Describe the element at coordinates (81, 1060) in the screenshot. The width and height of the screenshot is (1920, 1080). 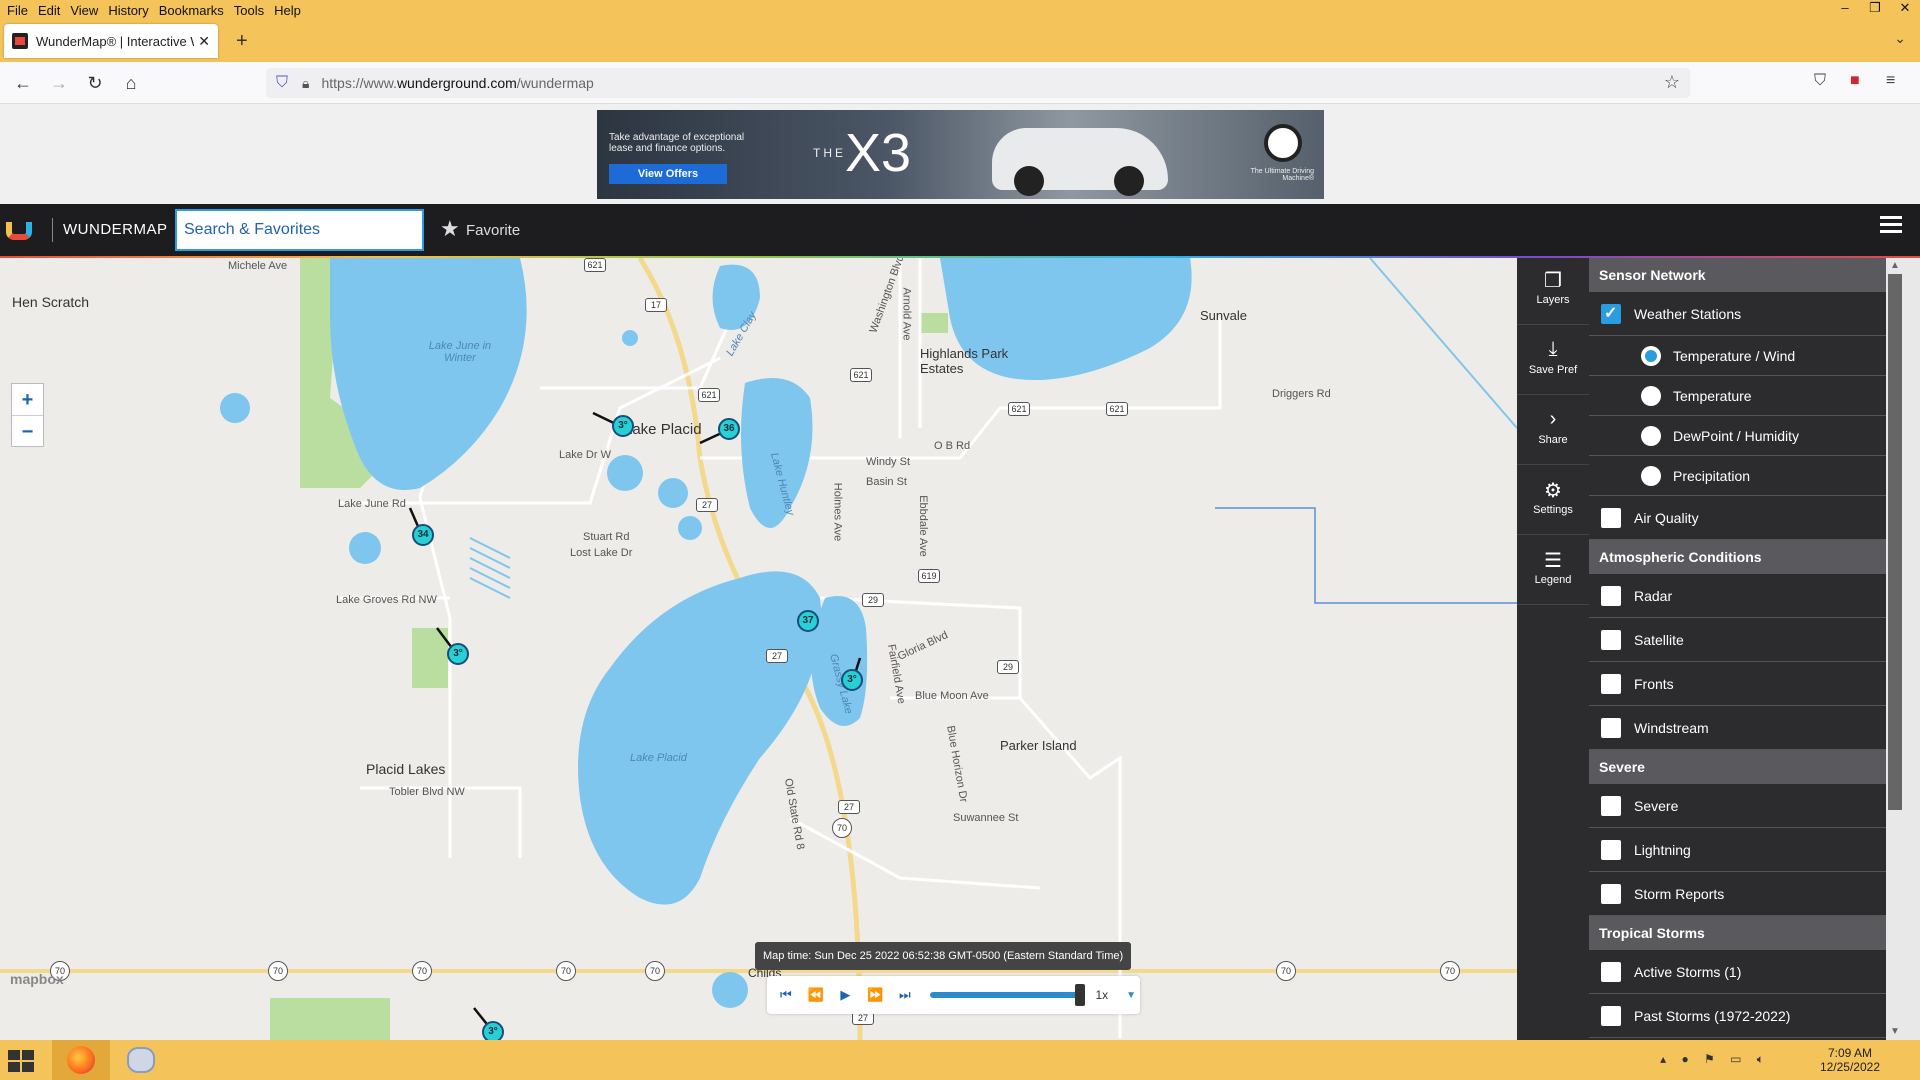
I see `taskbar-firefox` at that location.